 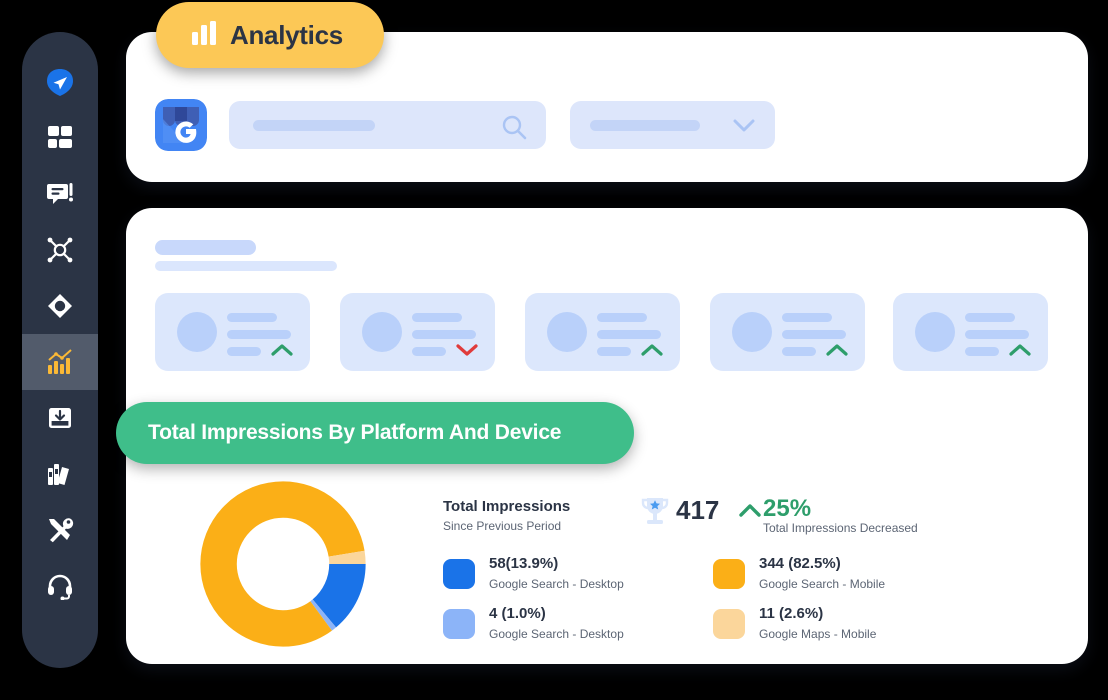 I want to click on sidebar-item-network, so click(x=60, y=250).